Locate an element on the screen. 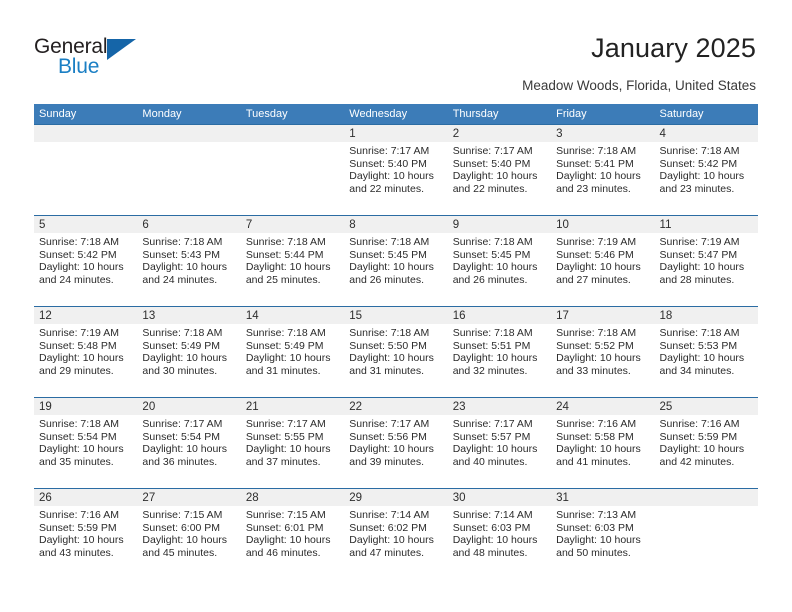  daylight-duration-line2: and 22 minutes. is located at coordinates (386, 188).